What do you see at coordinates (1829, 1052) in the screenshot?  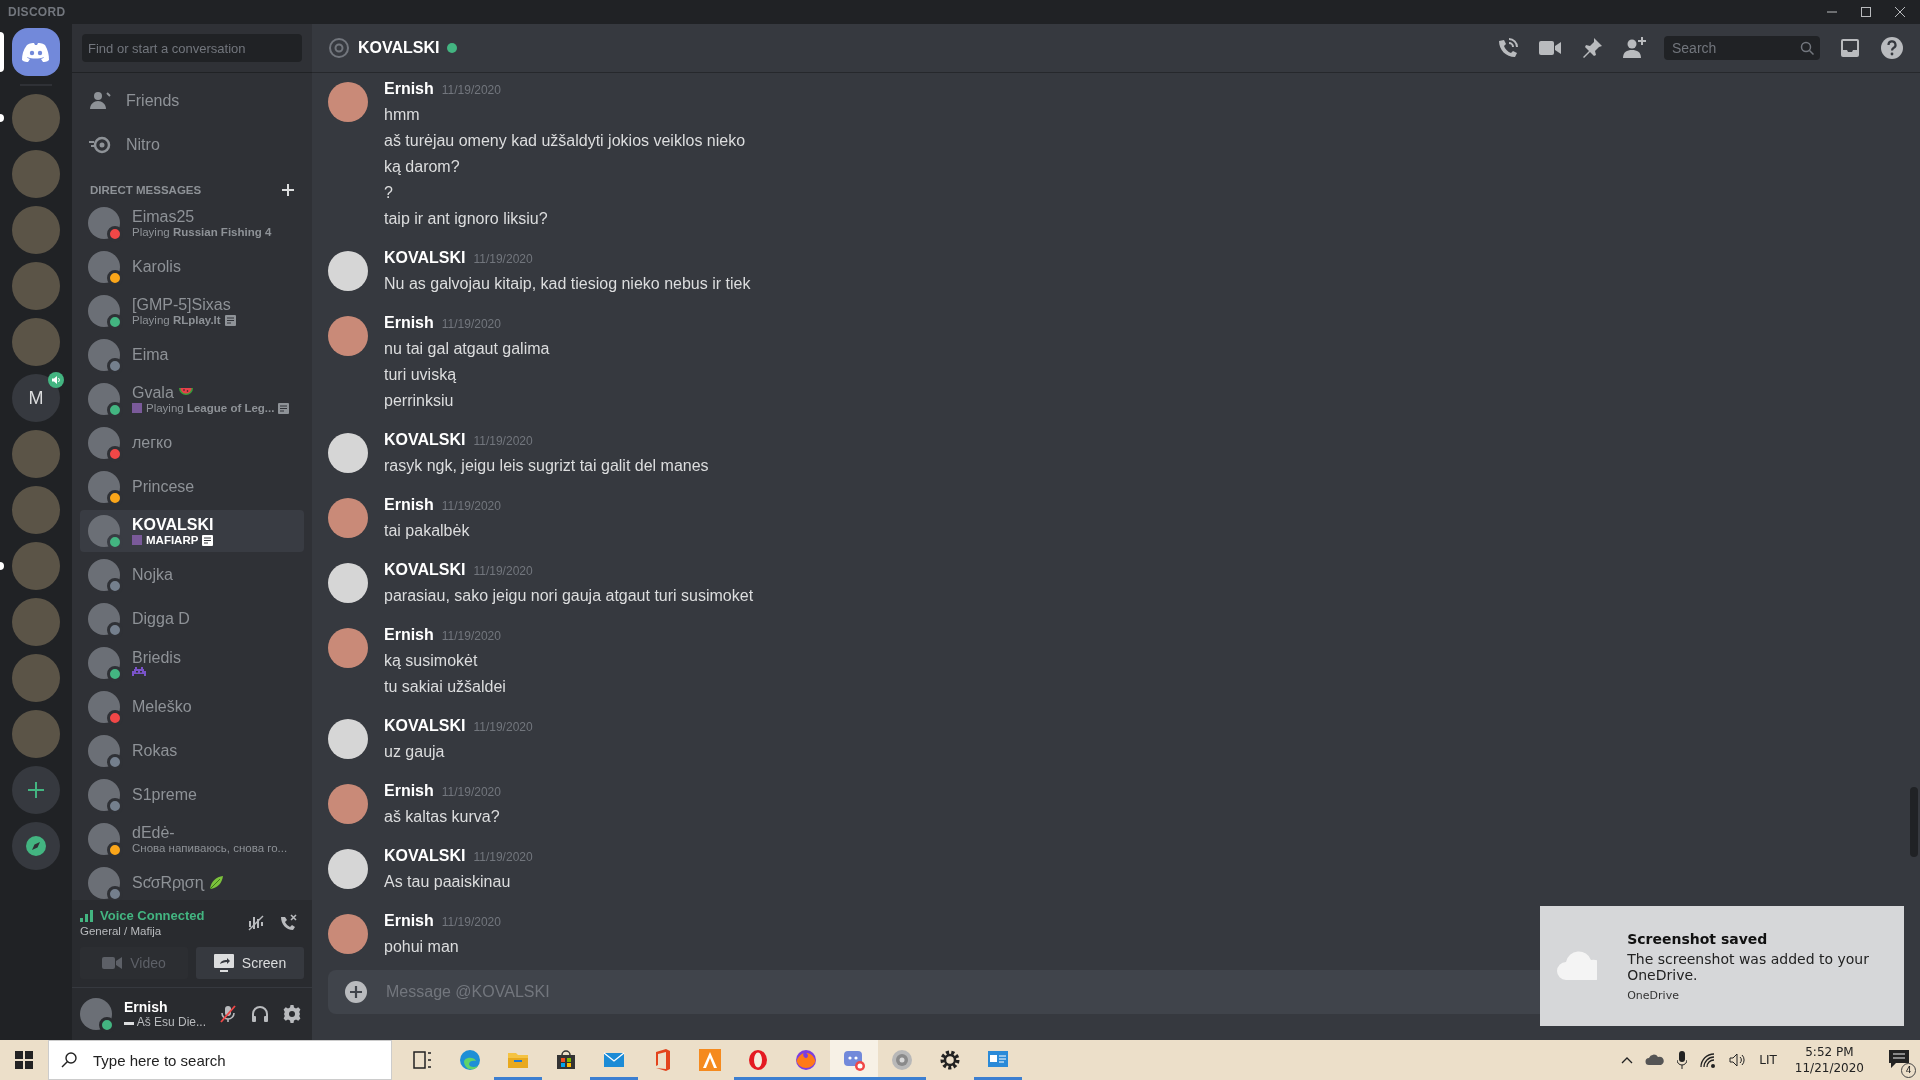 I see `clock-time: 5:52 PM` at bounding box center [1829, 1052].